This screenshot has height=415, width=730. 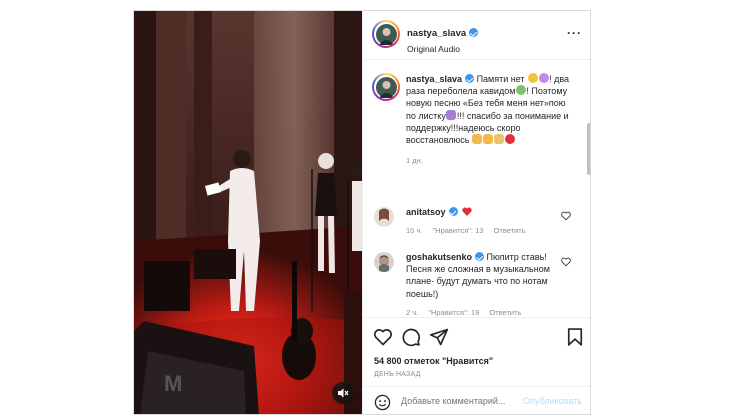 I want to click on comment-username: anitatsoy, so click(x=426, y=212).